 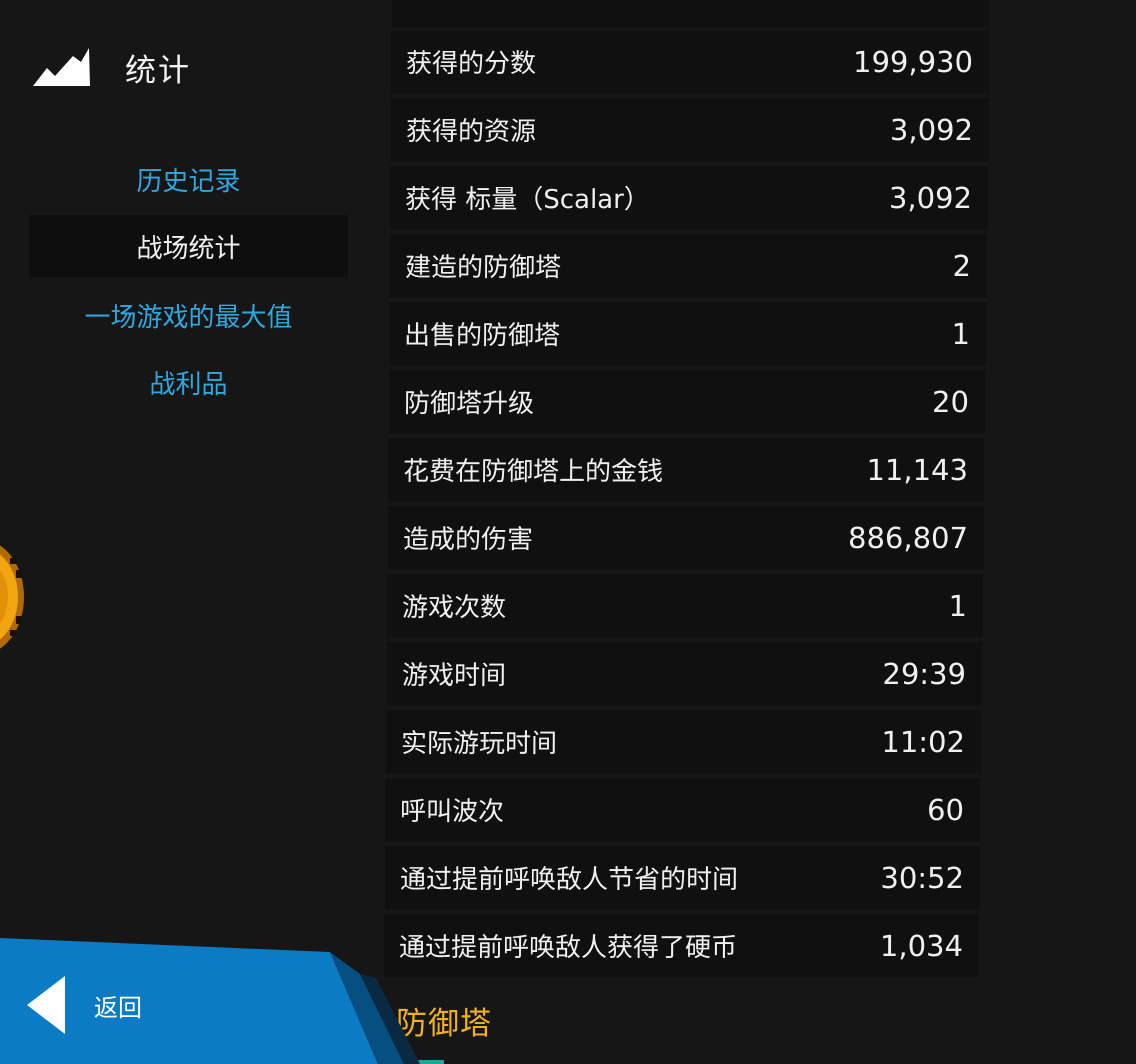 What do you see at coordinates (527, 200) in the screenshot?
I see `stat-label: 获得 标量（Scalar）` at bounding box center [527, 200].